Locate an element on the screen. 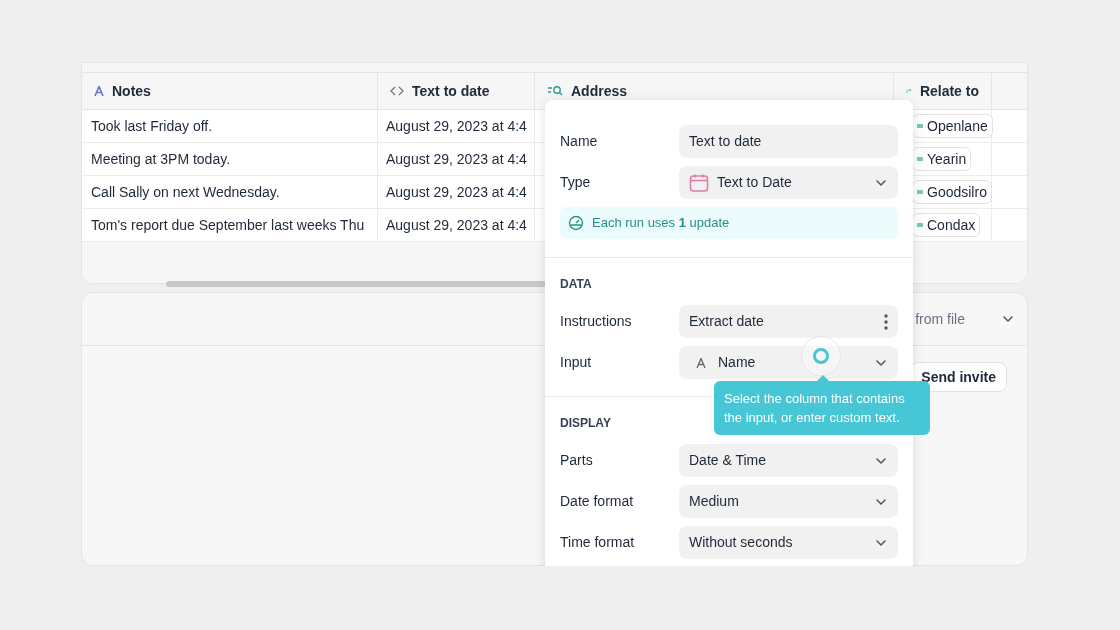  dropdown-select: Medium is located at coordinates (788, 501).